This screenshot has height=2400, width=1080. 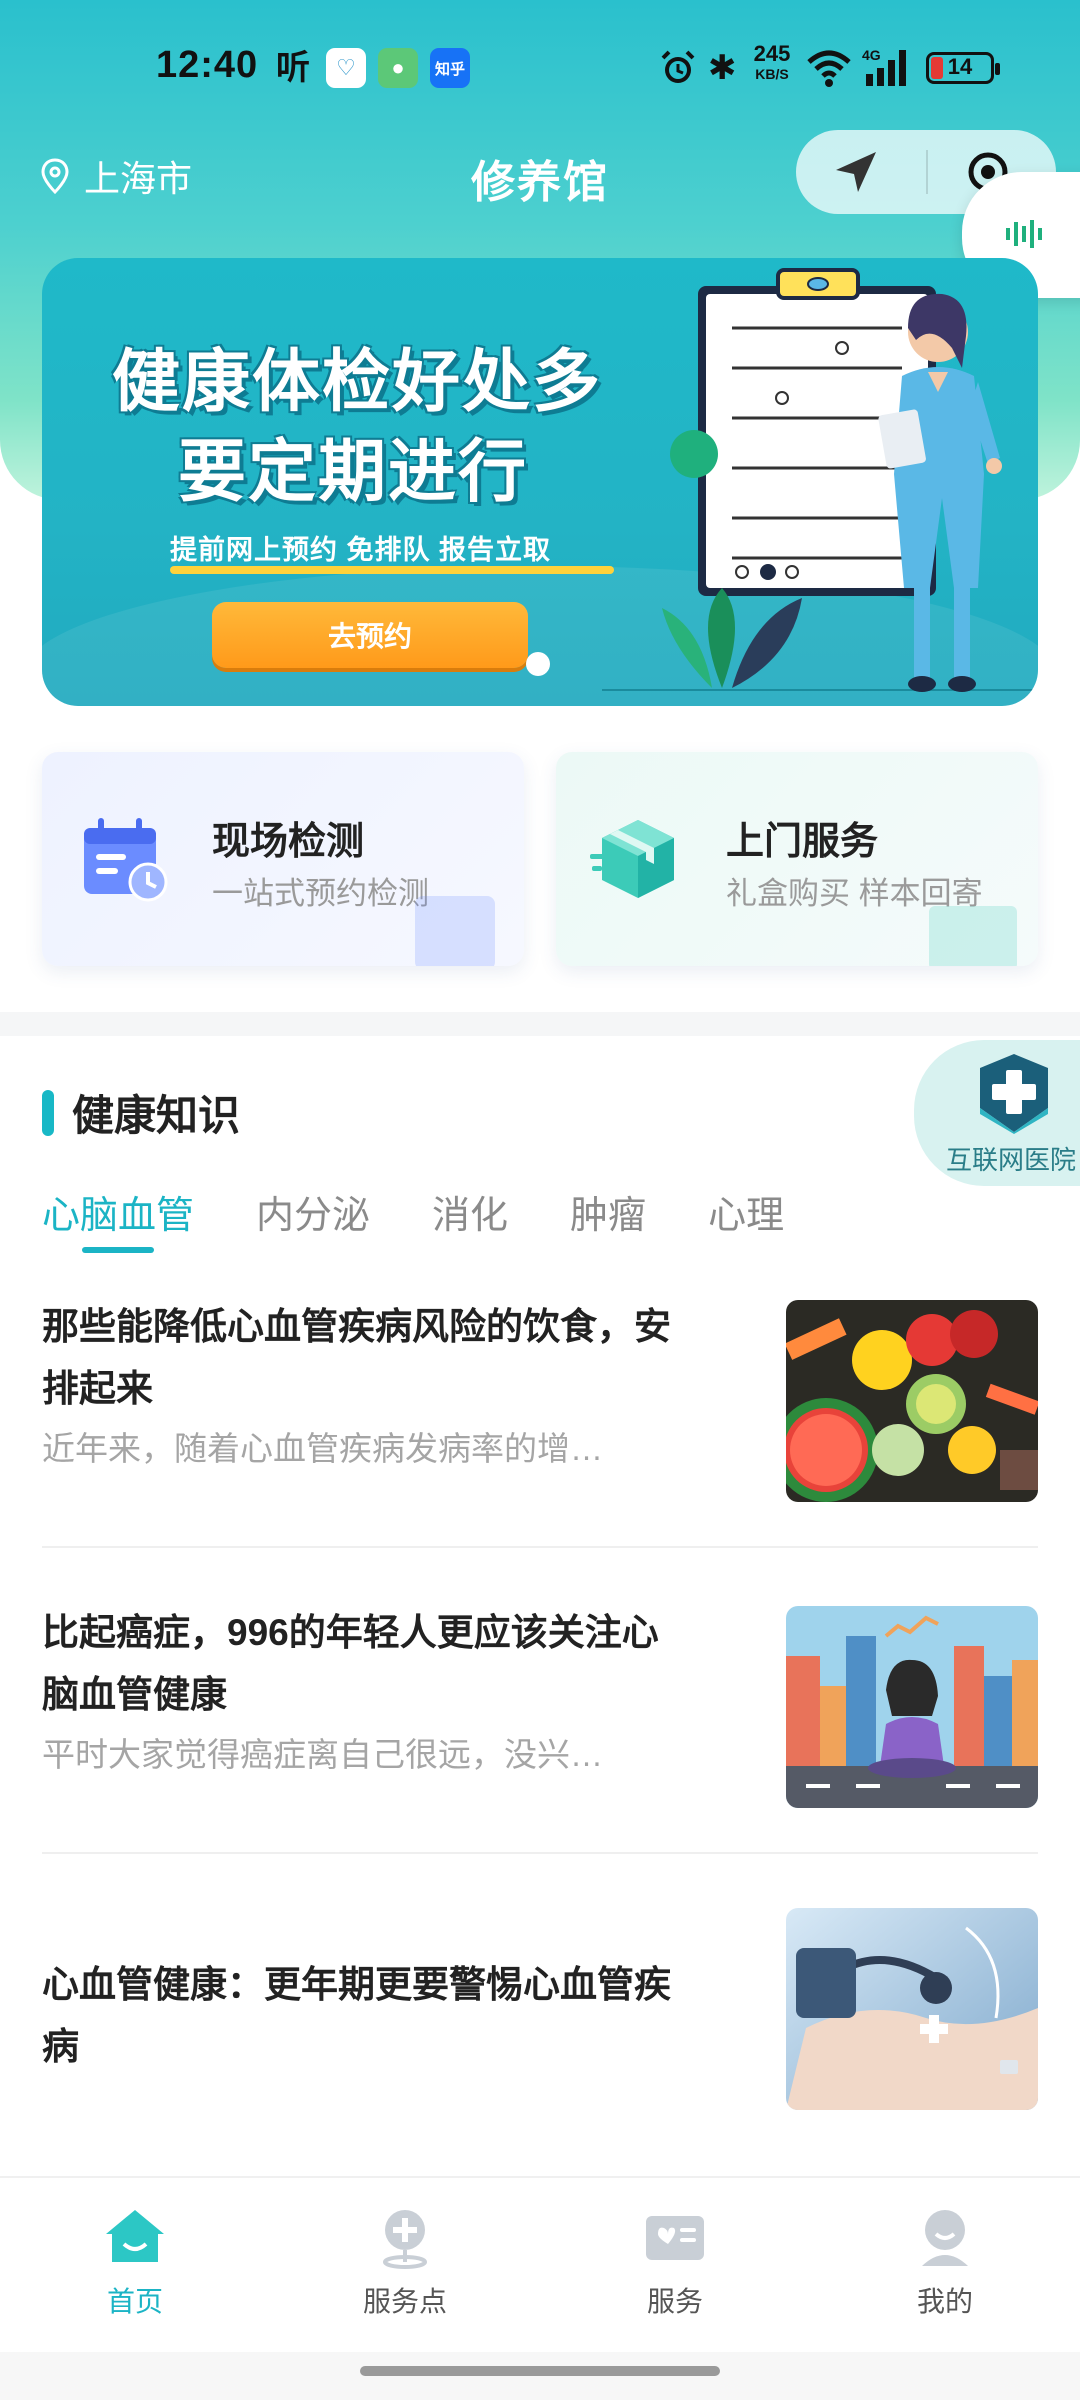 What do you see at coordinates (1024, 234) in the screenshot?
I see `voice-wave-icon` at bounding box center [1024, 234].